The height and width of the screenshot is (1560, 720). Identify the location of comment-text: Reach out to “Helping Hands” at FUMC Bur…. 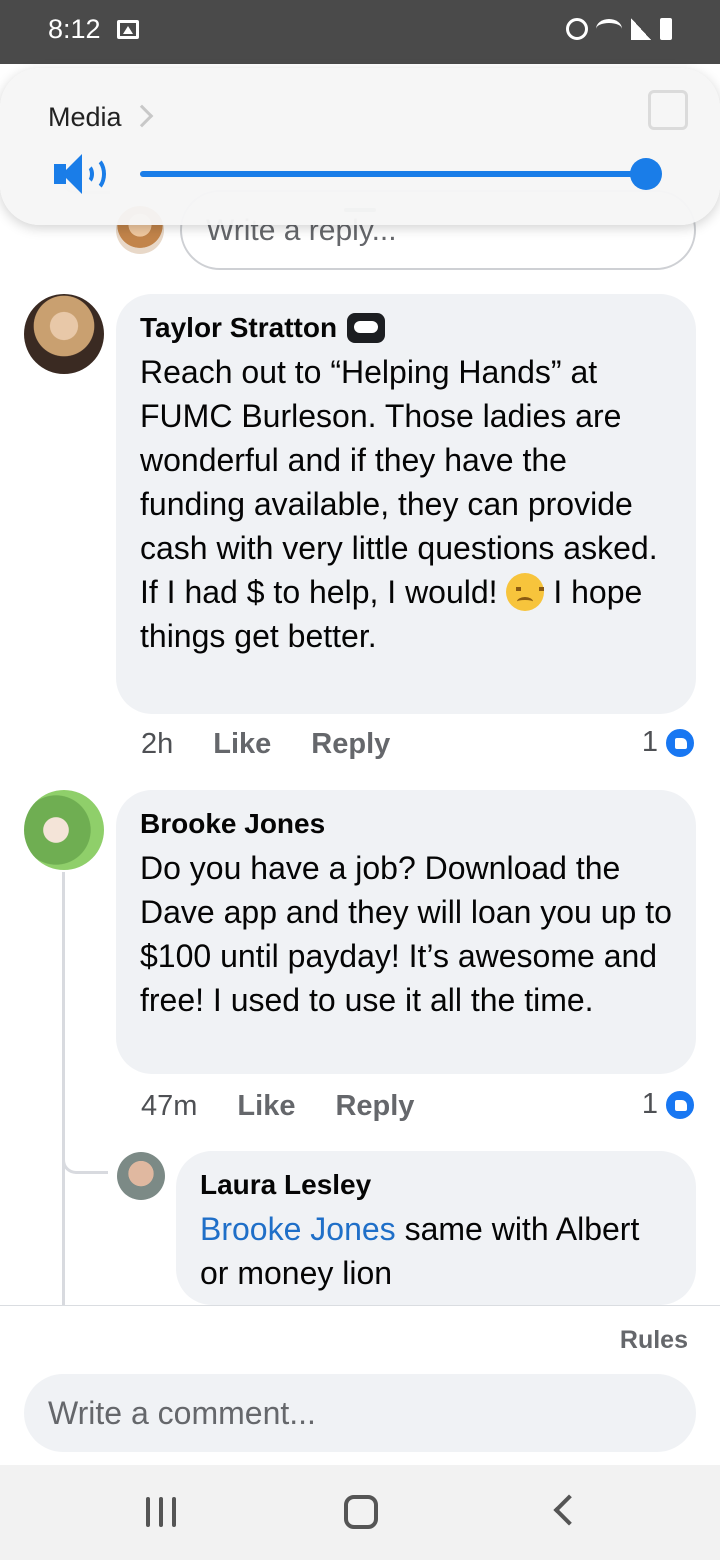
(406, 504).